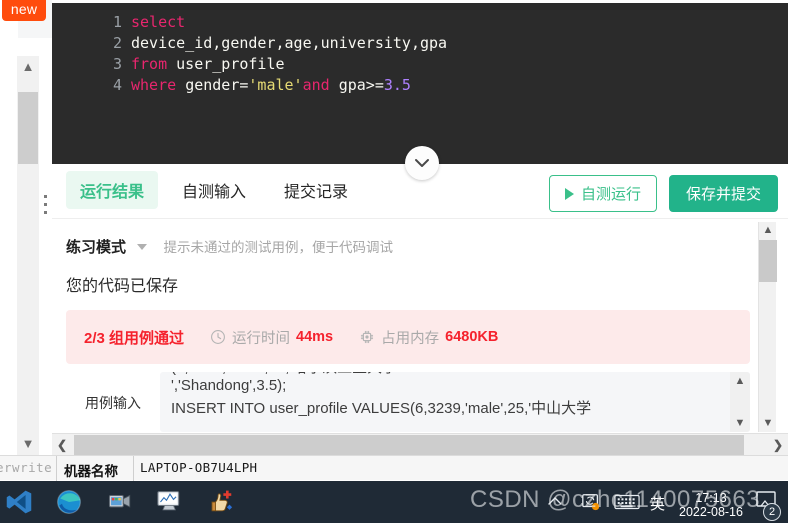  I want to click on clock-icon, so click(218, 337).